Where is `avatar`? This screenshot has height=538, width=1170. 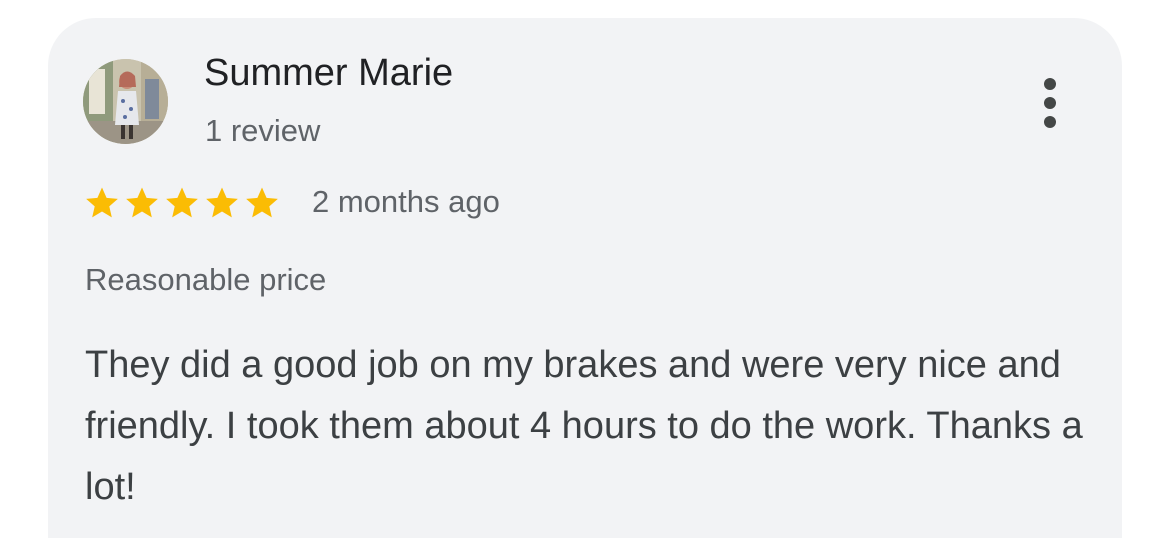 avatar is located at coordinates (125, 101).